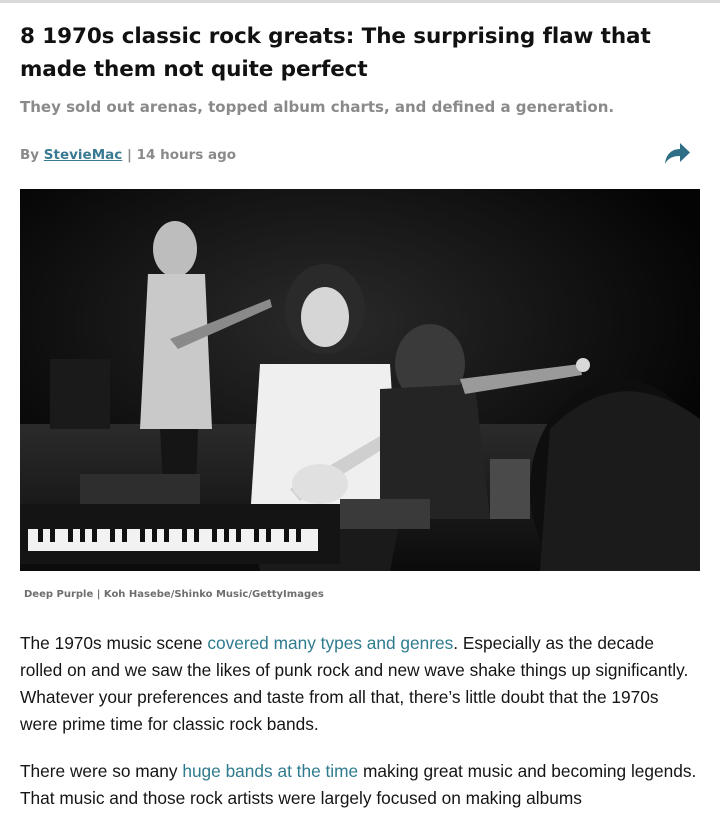 The height and width of the screenshot is (817, 720). What do you see at coordinates (32, 155) in the screenshot?
I see `byline-prefix: By` at bounding box center [32, 155].